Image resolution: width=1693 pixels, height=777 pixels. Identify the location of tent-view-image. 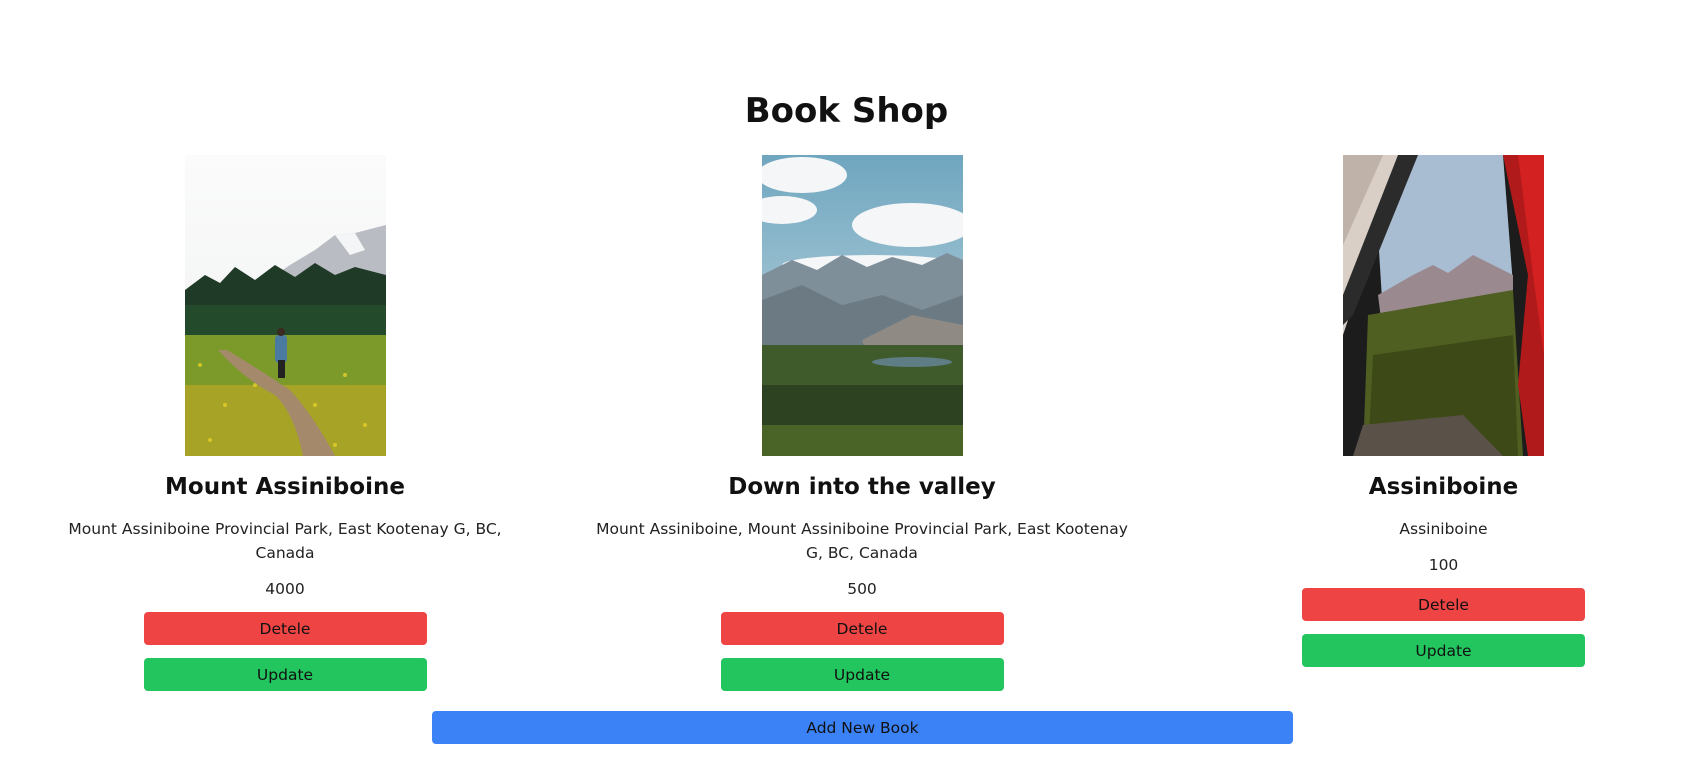
(1443, 305).